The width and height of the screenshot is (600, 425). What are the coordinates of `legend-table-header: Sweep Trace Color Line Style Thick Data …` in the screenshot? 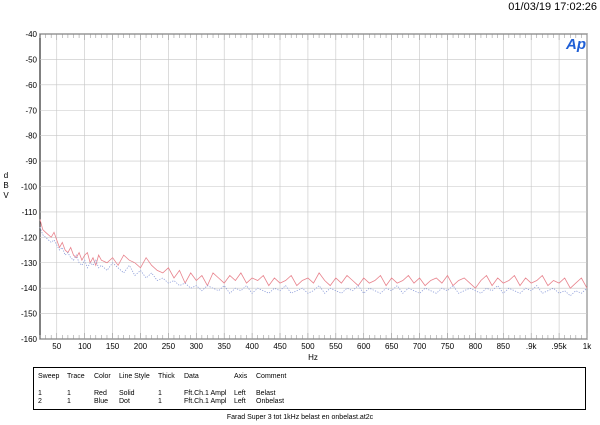 It's located at (309, 377).